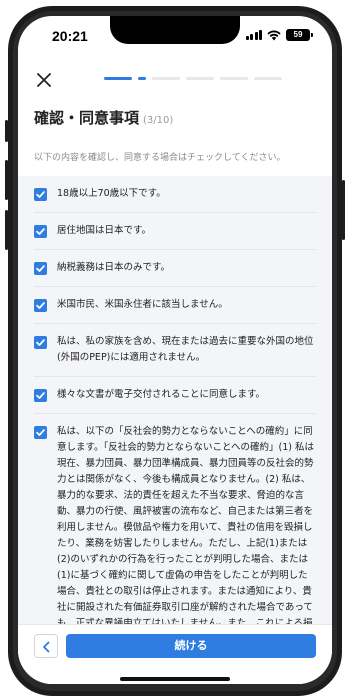 The height and width of the screenshot is (700, 350). Describe the element at coordinates (161, 394) in the screenshot. I see `consent-item-text: 様々な文書が電子交付されることに同意します。` at that location.